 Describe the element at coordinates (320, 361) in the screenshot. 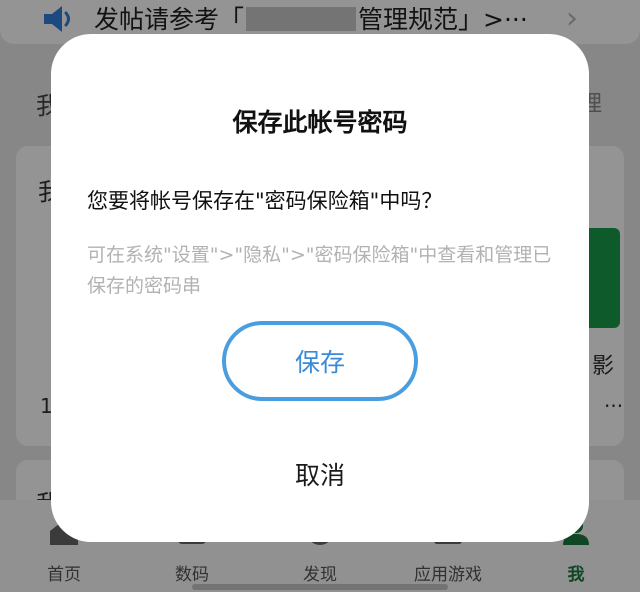

I see `save-button: 保存` at that location.